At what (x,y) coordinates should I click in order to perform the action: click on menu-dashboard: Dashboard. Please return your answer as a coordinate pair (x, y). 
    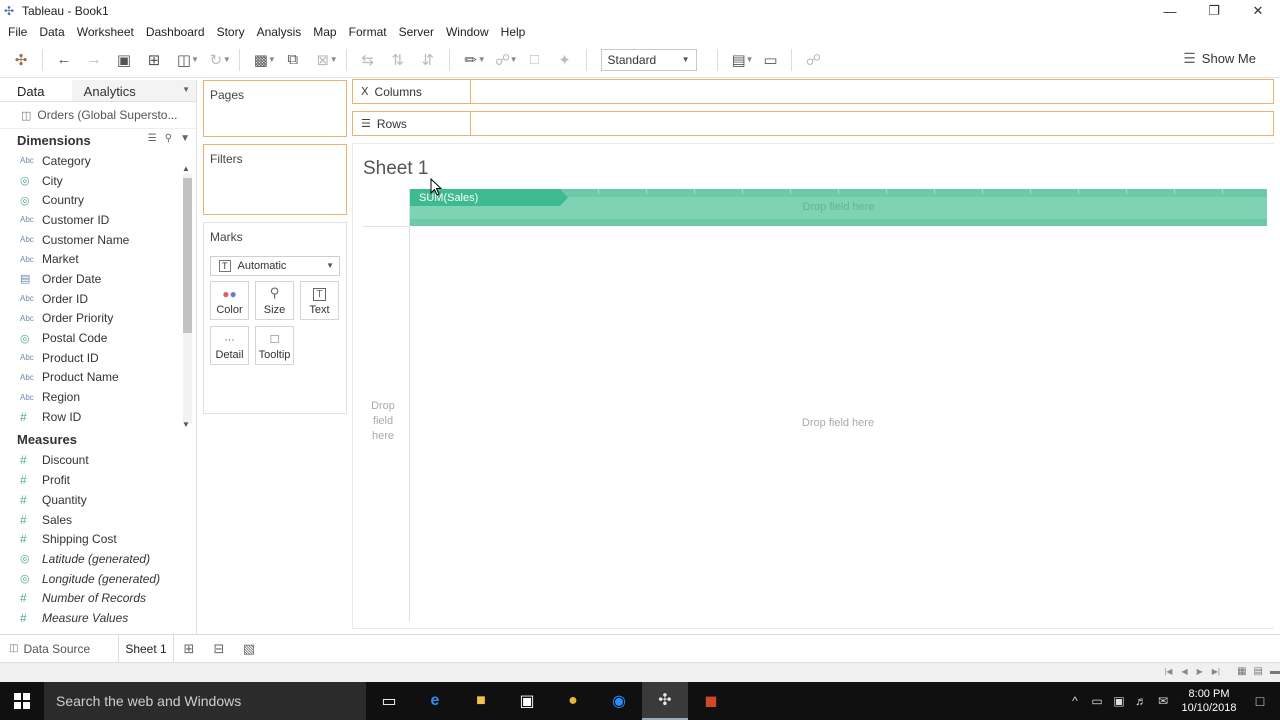
    Looking at the image, I should click on (175, 32).